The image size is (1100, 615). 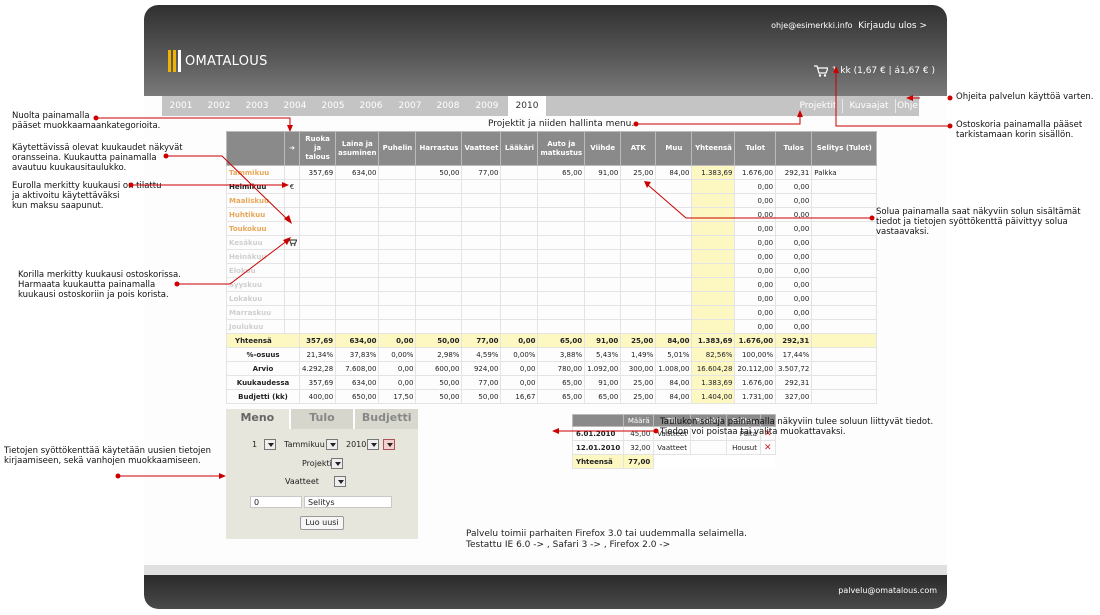 I want to click on table-cell: 634,00, so click(x=357, y=172).